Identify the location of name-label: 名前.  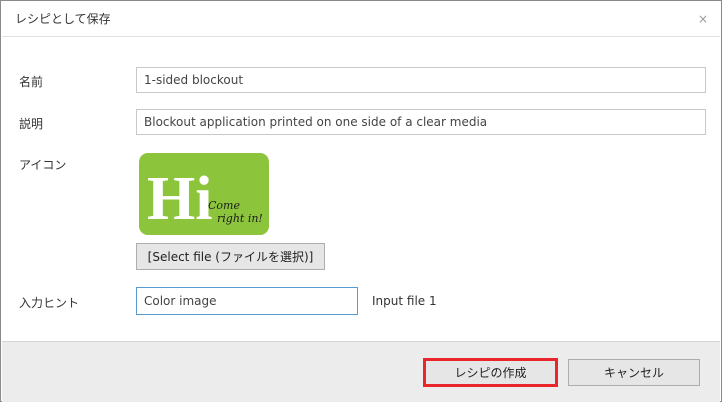
(31, 82).